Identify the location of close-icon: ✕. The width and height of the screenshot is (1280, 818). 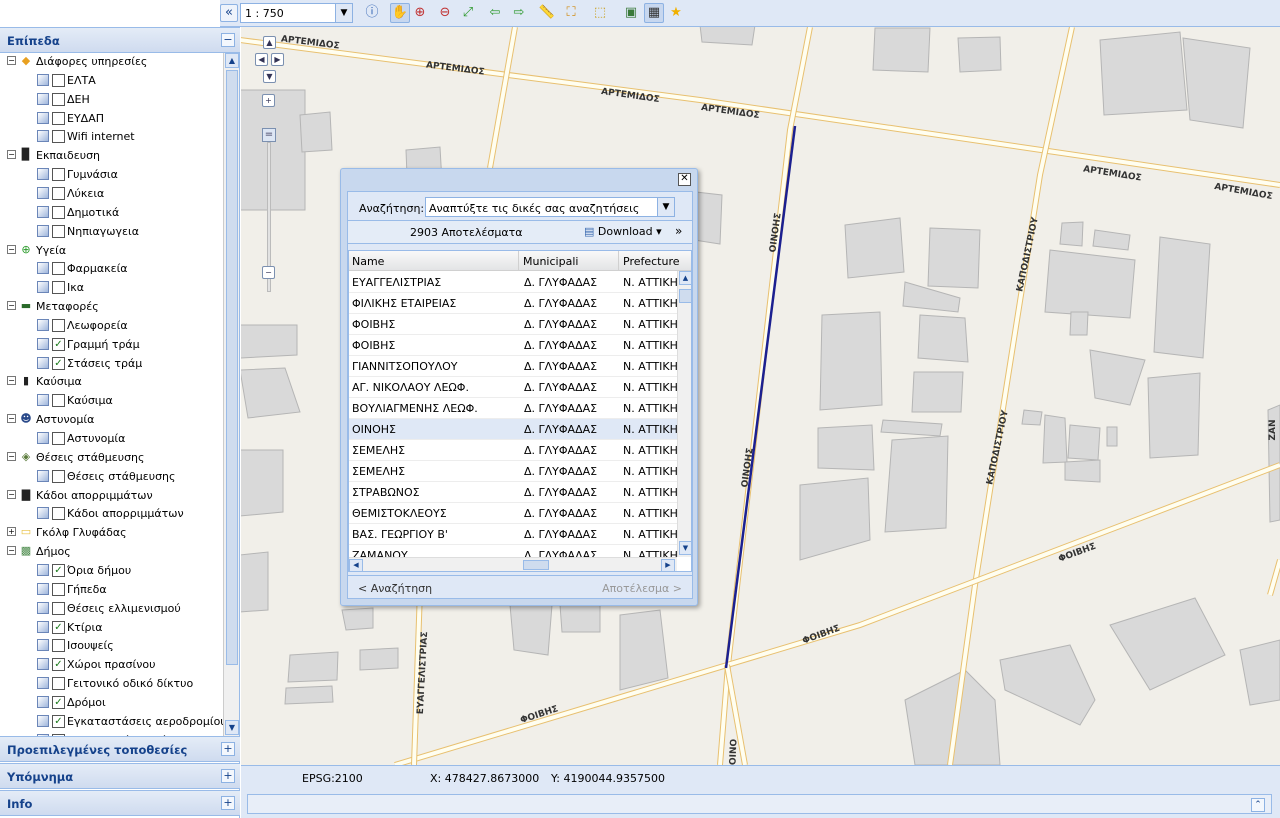
(684, 179).